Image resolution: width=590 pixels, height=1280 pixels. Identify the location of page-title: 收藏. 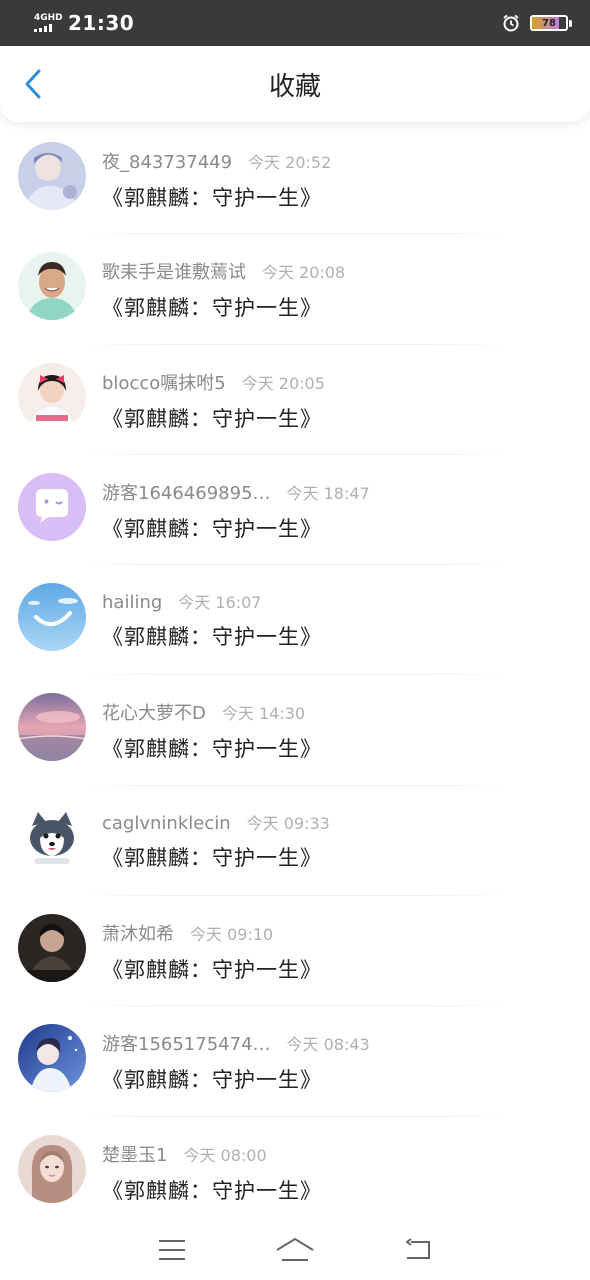
(294, 86).